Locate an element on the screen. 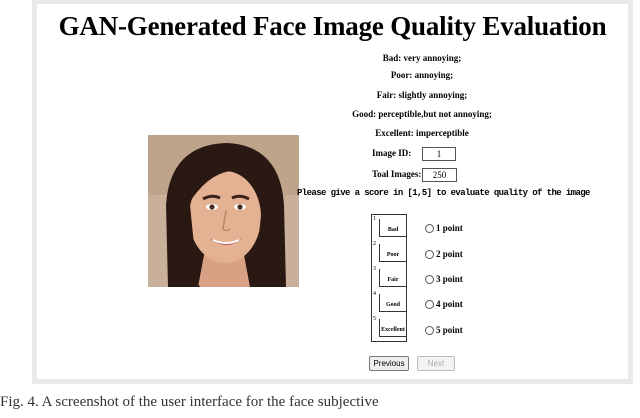 The width and height of the screenshot is (640, 418). scale-item: 4 Good is located at coordinates (389, 302).